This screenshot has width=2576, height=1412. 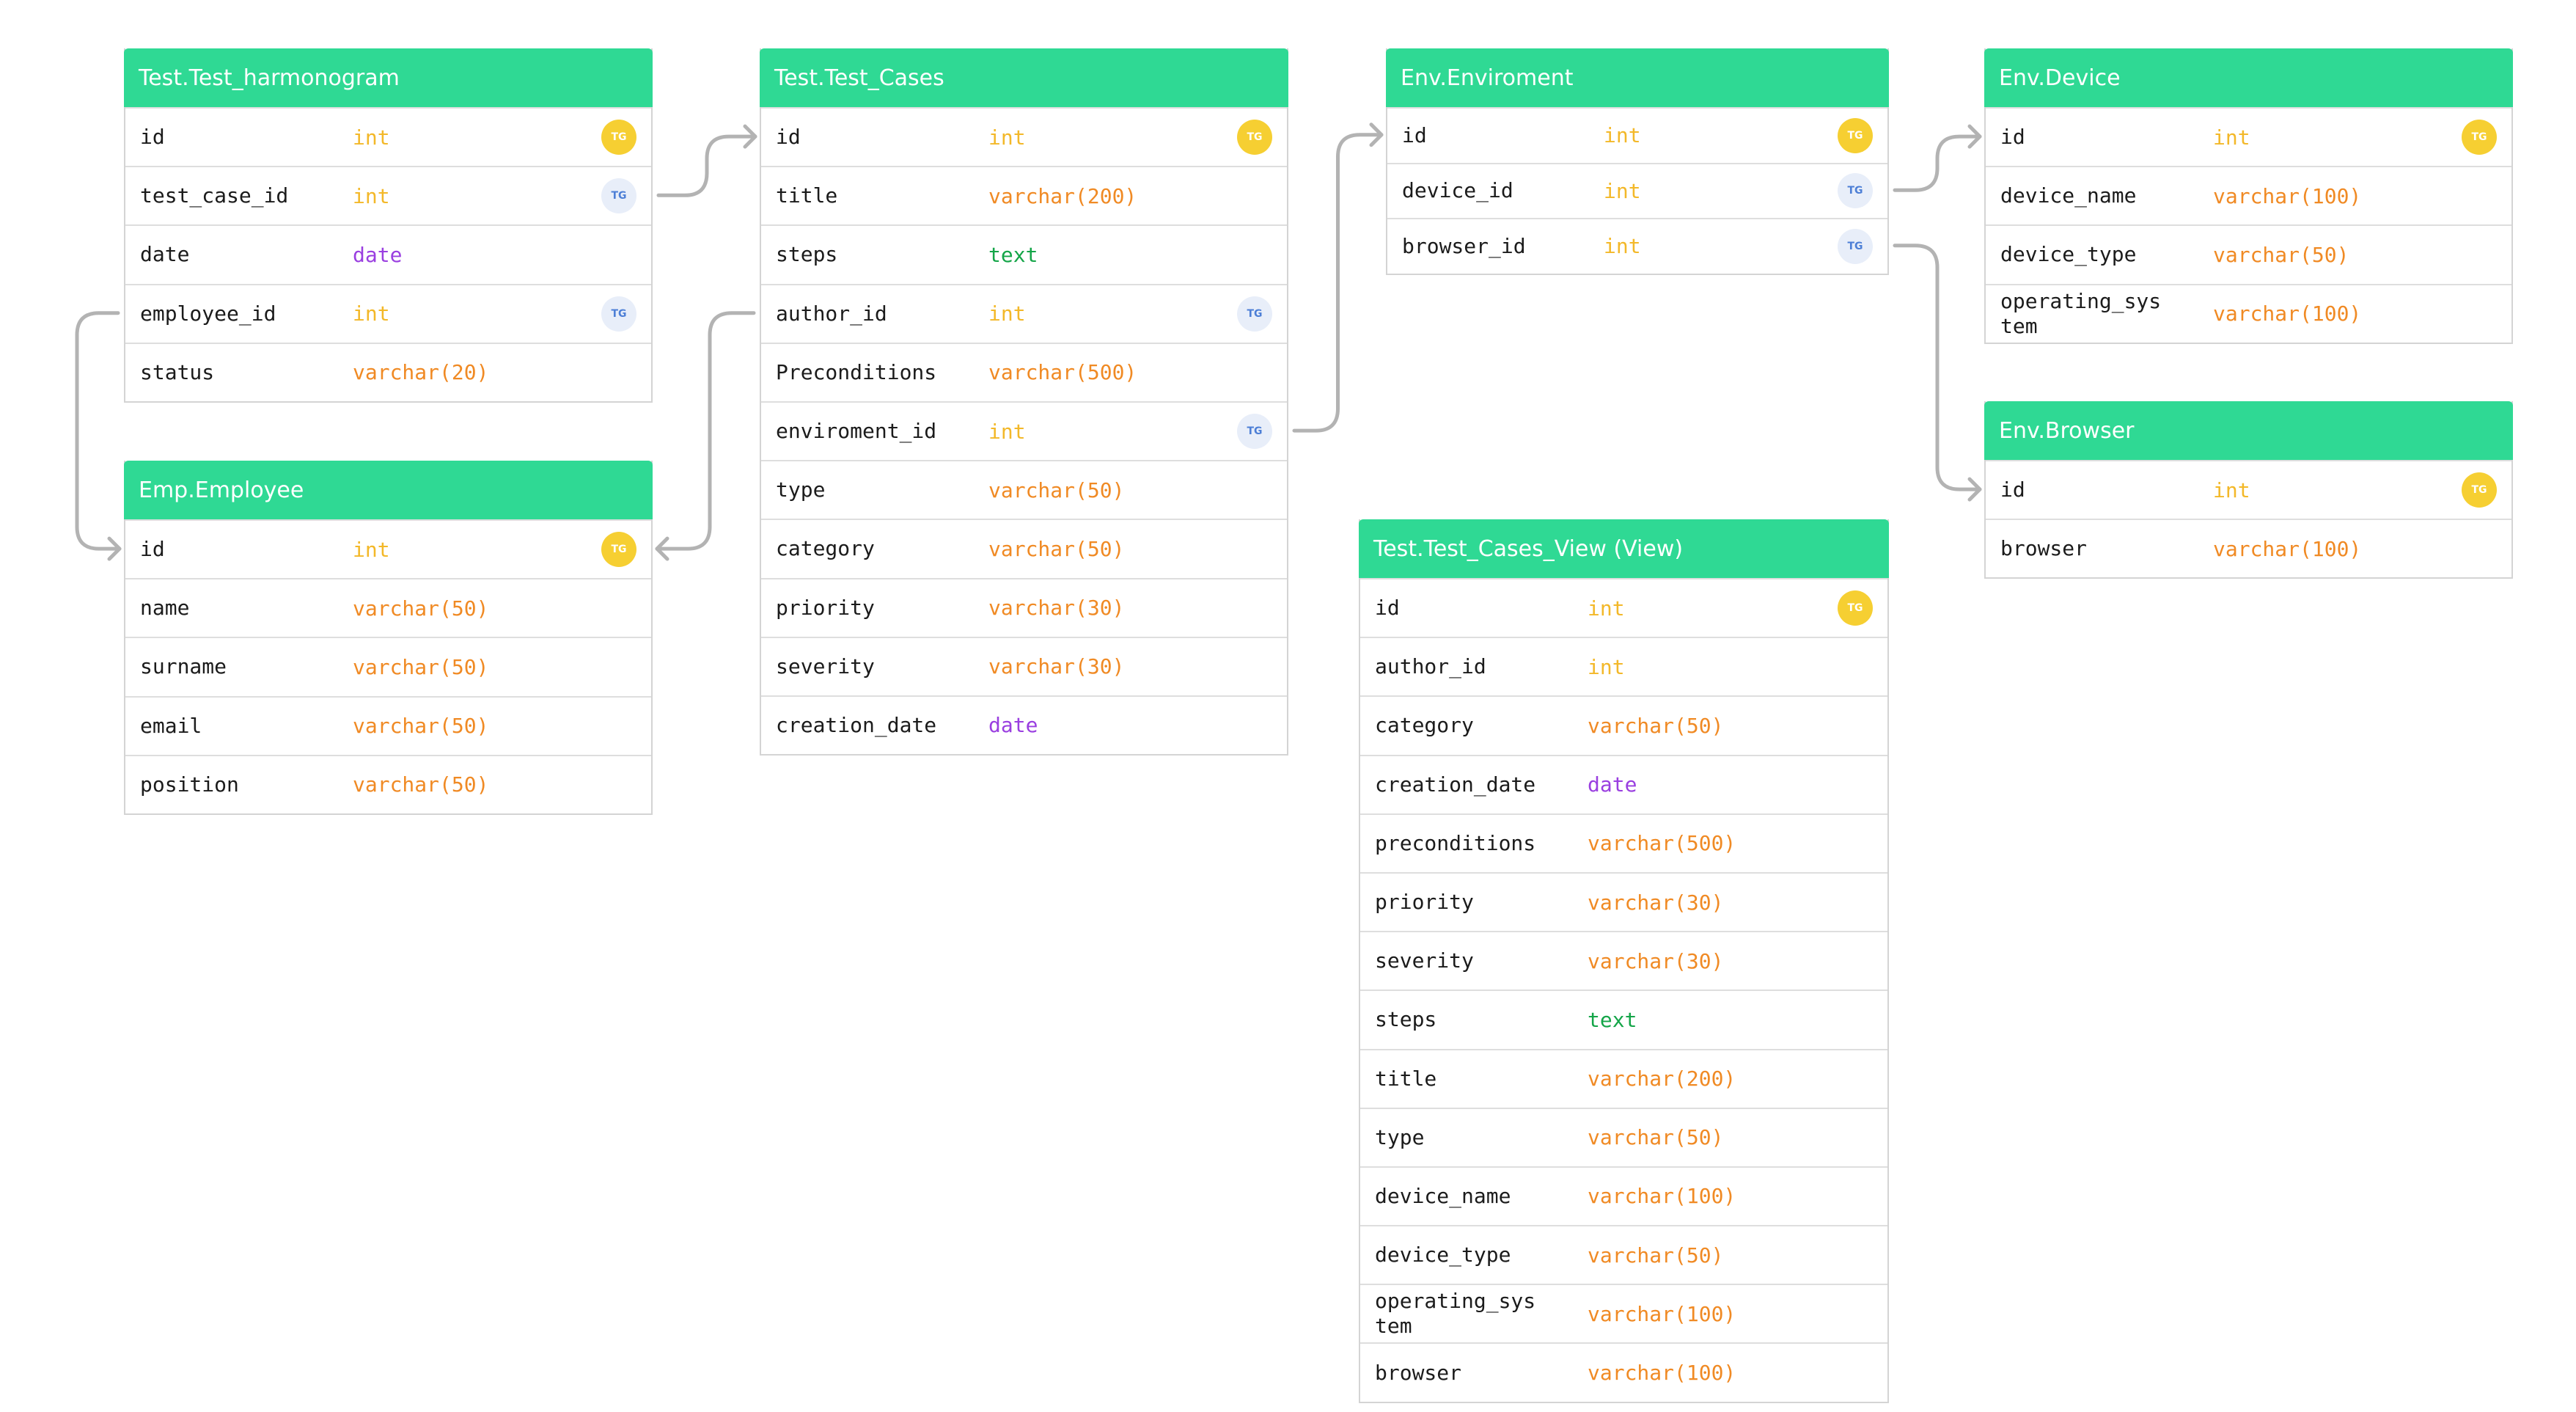 What do you see at coordinates (184, 666) in the screenshot?
I see `field-name: surname` at bounding box center [184, 666].